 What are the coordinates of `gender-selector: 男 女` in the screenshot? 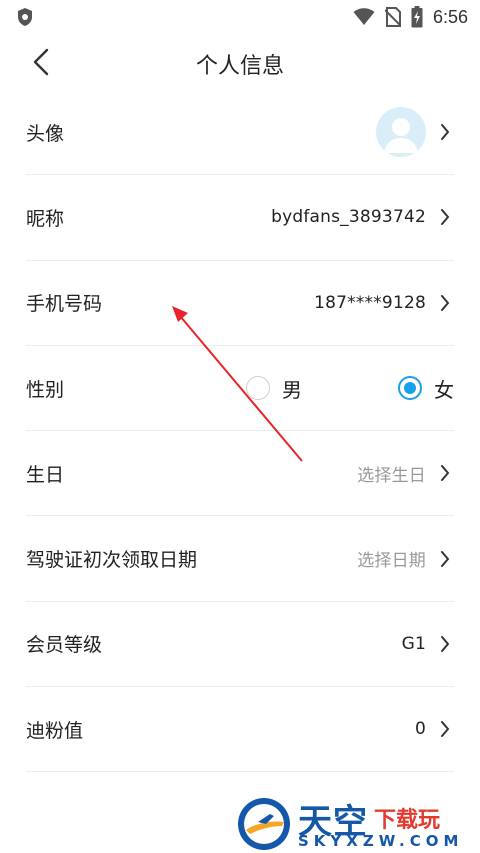 It's located at (350, 388).